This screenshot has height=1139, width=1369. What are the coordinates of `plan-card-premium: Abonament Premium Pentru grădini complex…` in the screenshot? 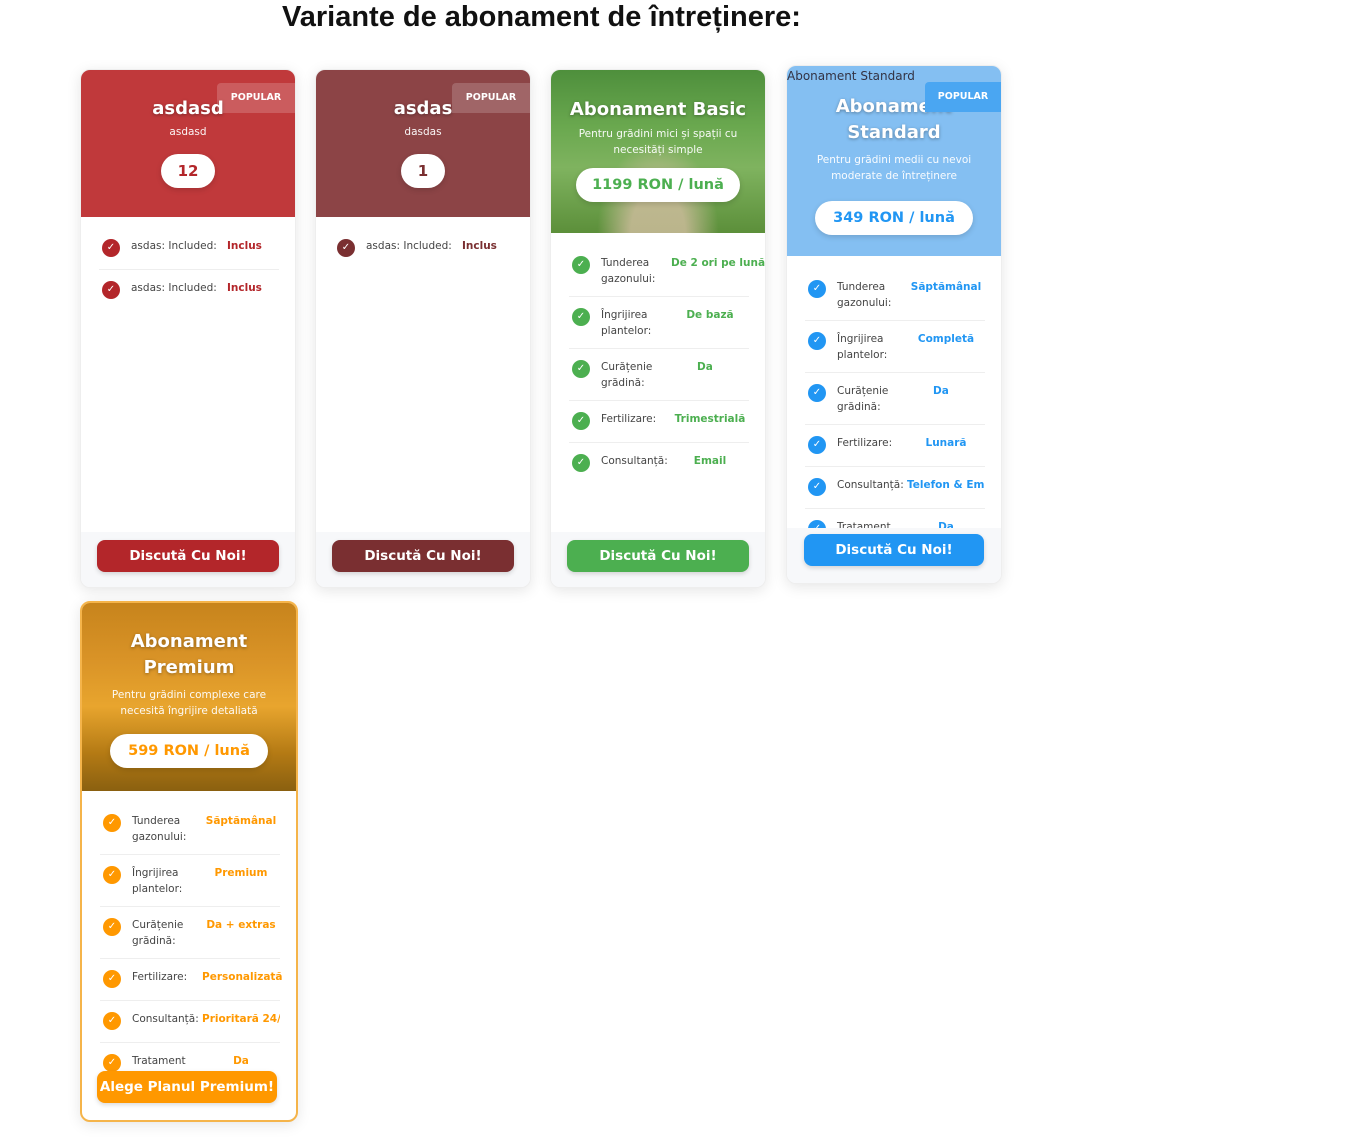 It's located at (189, 861).